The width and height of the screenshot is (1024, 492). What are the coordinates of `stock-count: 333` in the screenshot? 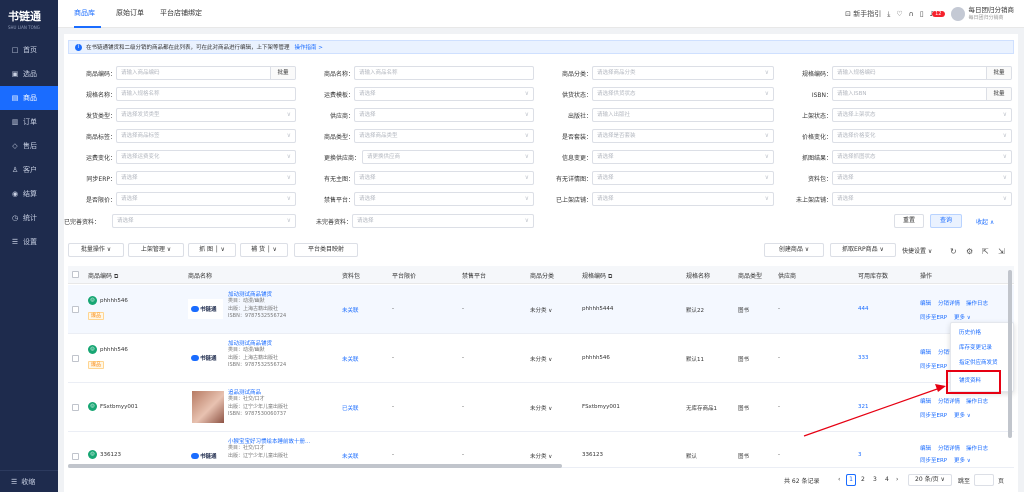 It's located at (863, 358).